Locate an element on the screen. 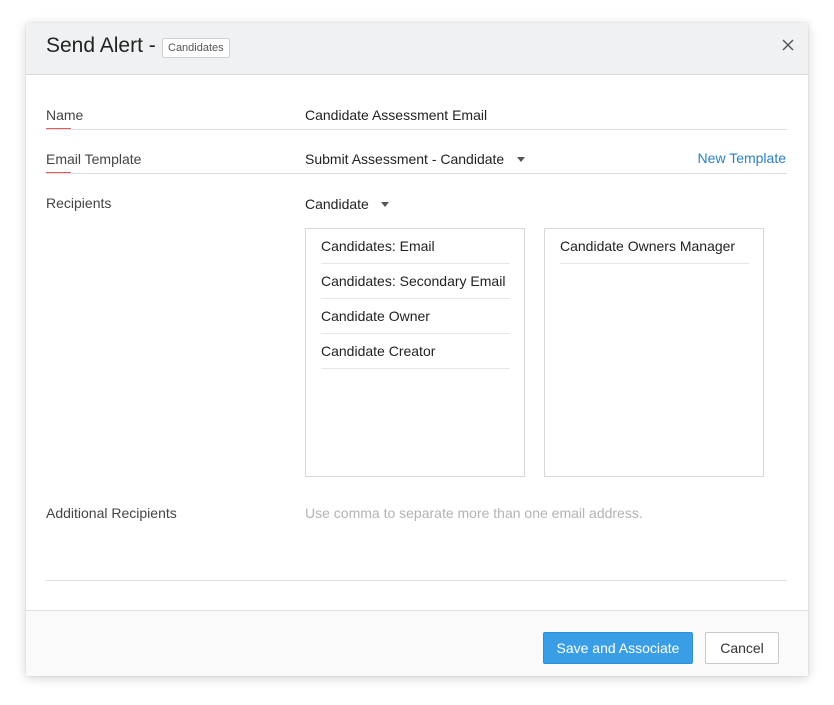 The image size is (834, 705). module-badge: Candidates is located at coordinates (196, 48).